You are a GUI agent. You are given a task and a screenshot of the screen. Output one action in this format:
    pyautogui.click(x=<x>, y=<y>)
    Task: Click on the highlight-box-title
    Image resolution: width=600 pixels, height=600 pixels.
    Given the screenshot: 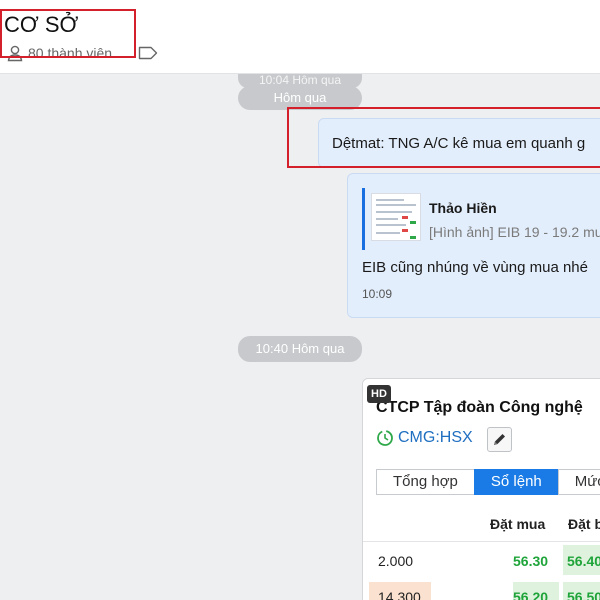 What is the action you would take?
    pyautogui.click(x=68, y=33)
    